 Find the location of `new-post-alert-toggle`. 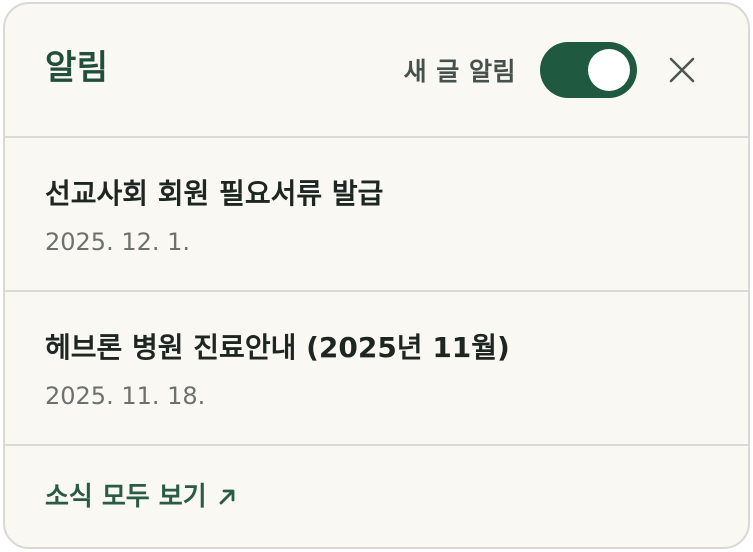

new-post-alert-toggle is located at coordinates (588, 70).